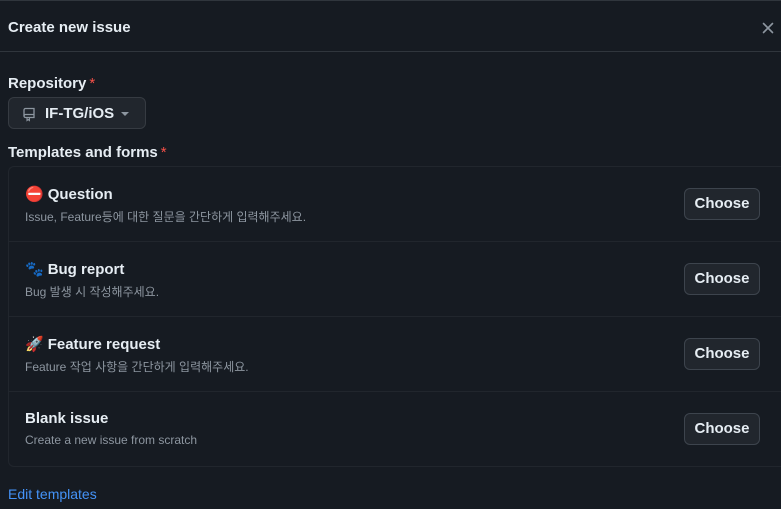 This screenshot has height=509, width=781. What do you see at coordinates (80, 194) in the screenshot?
I see `template-title-text: Question` at bounding box center [80, 194].